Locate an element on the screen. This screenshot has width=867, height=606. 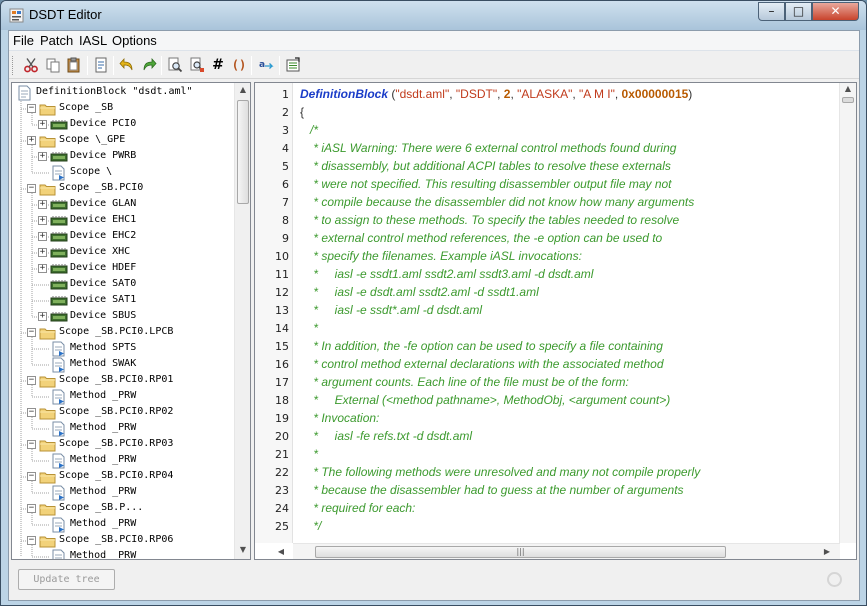
code-line: * required for each: is located at coordinates (357, 508).